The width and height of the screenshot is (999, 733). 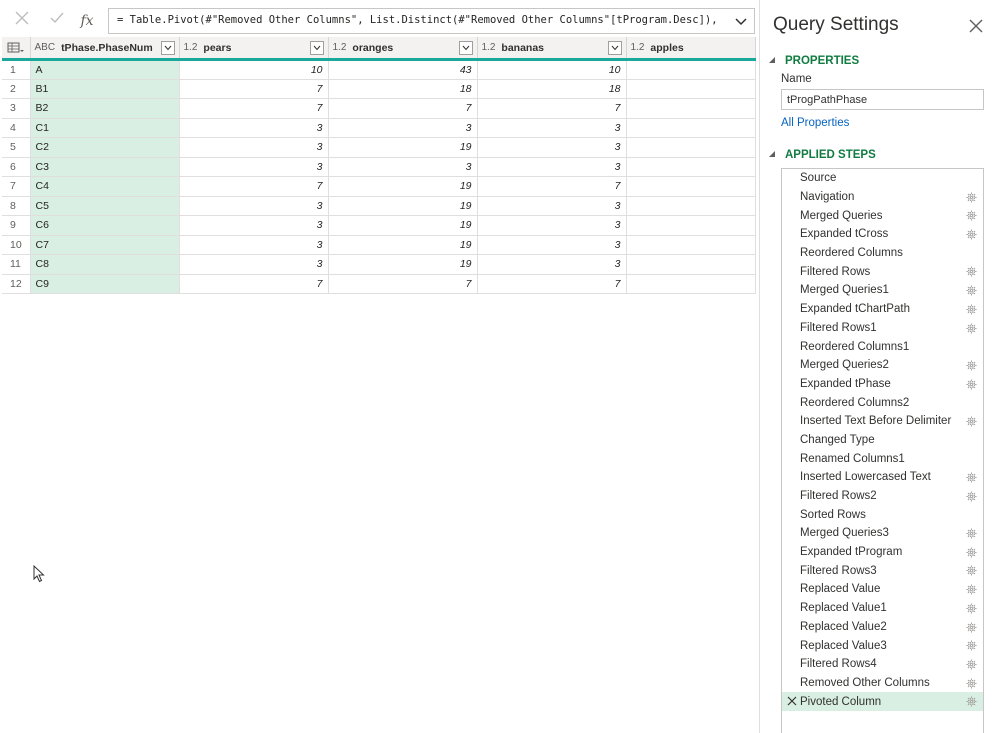 What do you see at coordinates (882, 664) in the screenshot?
I see `applied-step: Filtered Rows4` at bounding box center [882, 664].